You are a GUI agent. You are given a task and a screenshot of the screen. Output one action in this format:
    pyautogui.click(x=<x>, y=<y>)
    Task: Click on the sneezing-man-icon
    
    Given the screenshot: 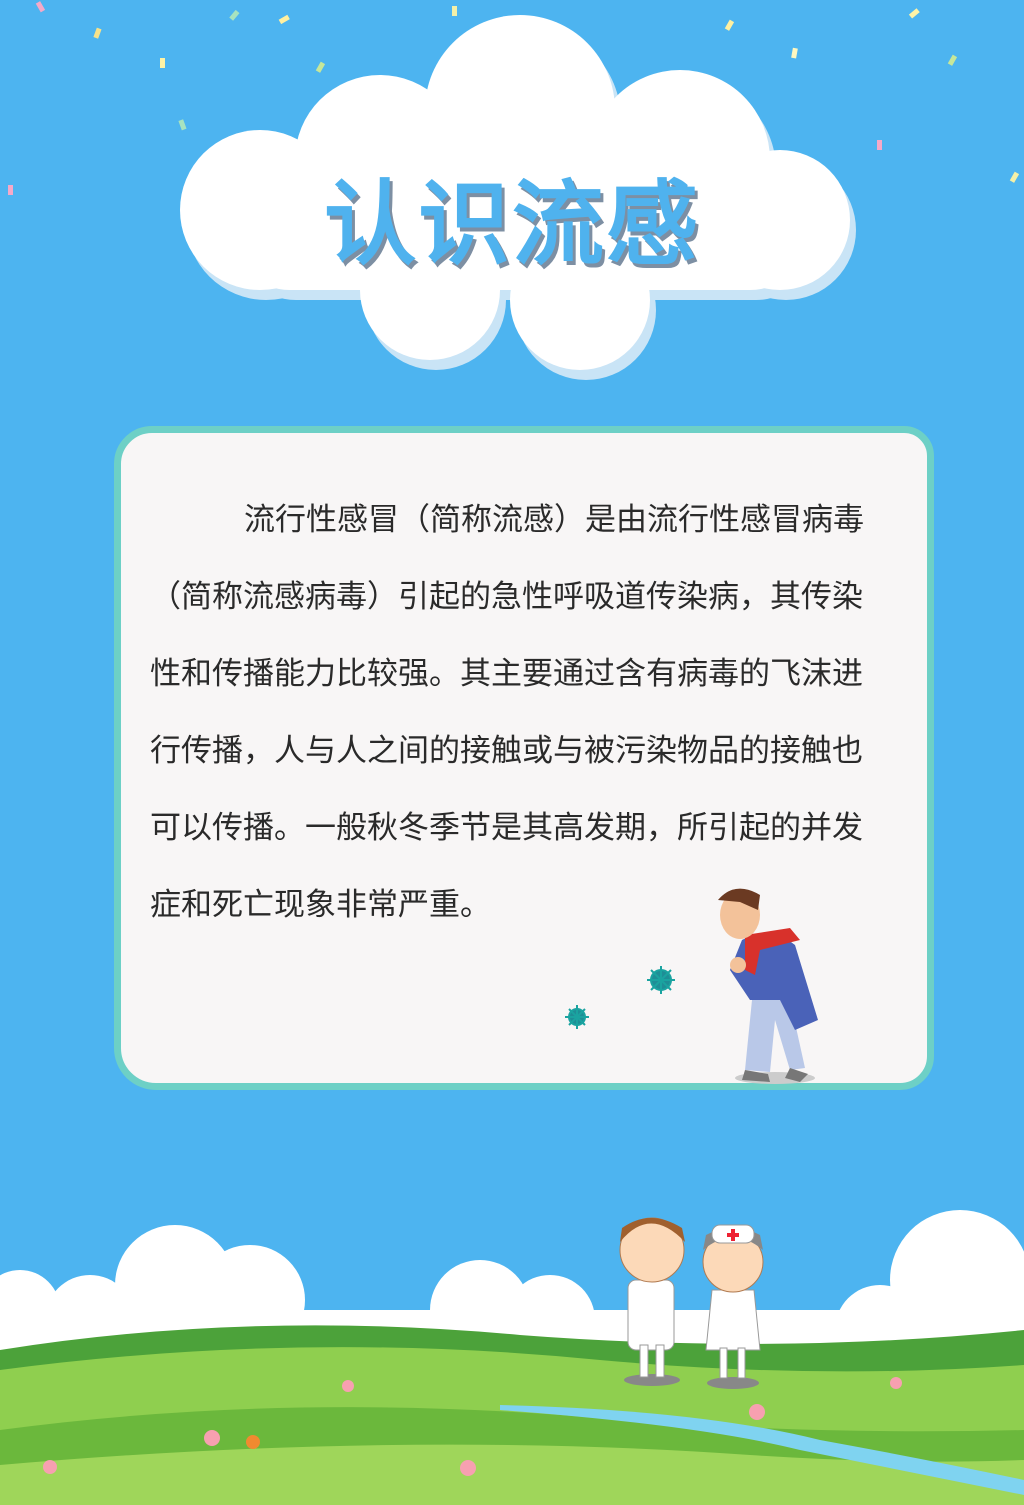 What is the action you would take?
    pyautogui.click(x=768, y=986)
    